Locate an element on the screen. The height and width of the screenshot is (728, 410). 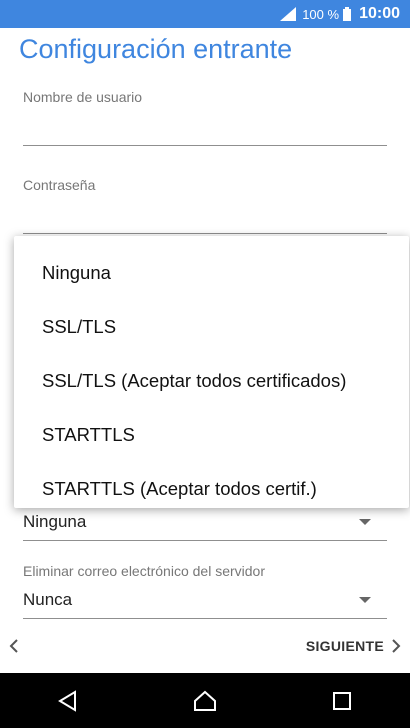
home-icon is located at coordinates (204, 700).